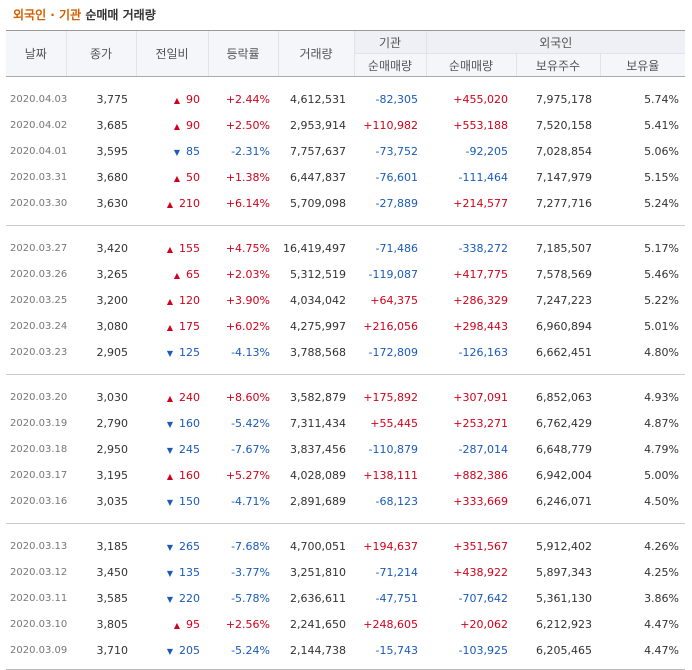 The width and height of the screenshot is (692, 670). Describe the element at coordinates (250, 423) in the screenshot. I see `cell-rate: -5.42%` at that location.